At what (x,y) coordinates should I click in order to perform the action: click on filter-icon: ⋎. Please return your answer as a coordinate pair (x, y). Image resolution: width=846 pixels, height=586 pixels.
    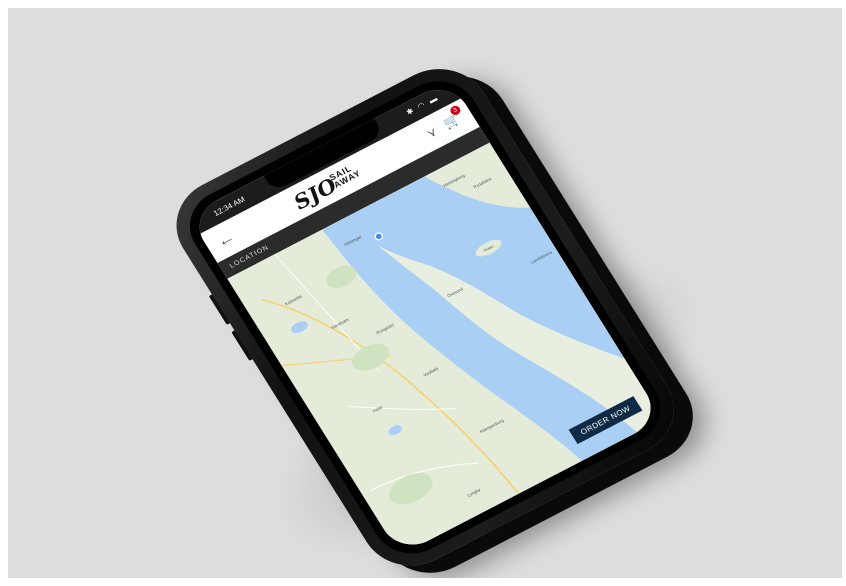
    Looking at the image, I should click on (432, 133).